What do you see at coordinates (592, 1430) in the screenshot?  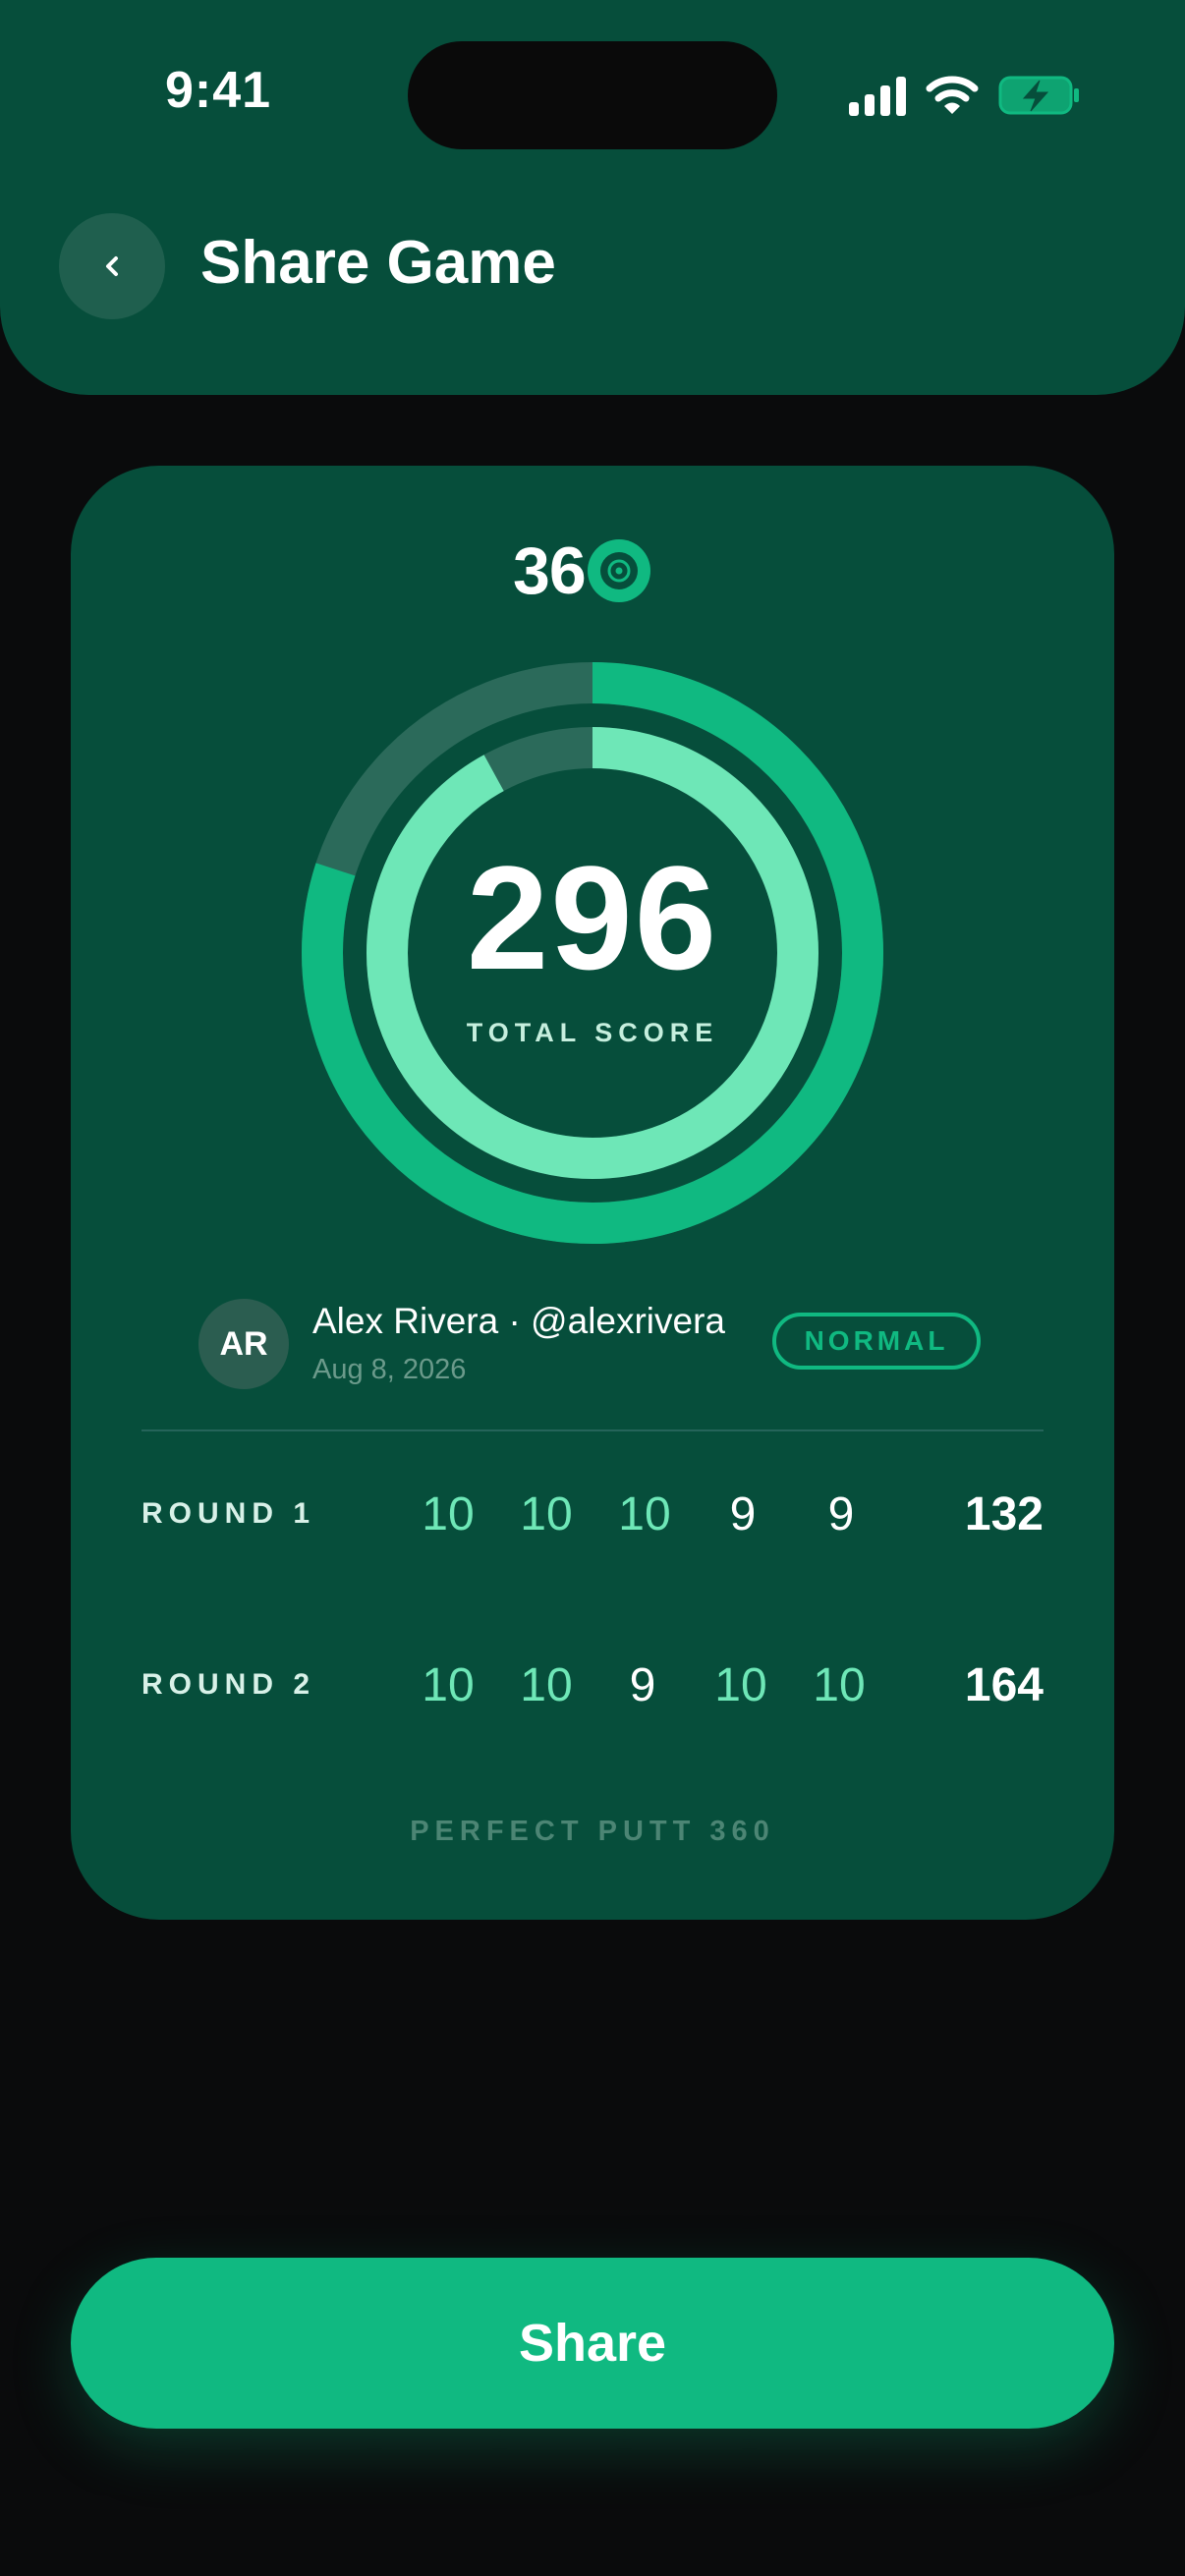 I see `divider` at bounding box center [592, 1430].